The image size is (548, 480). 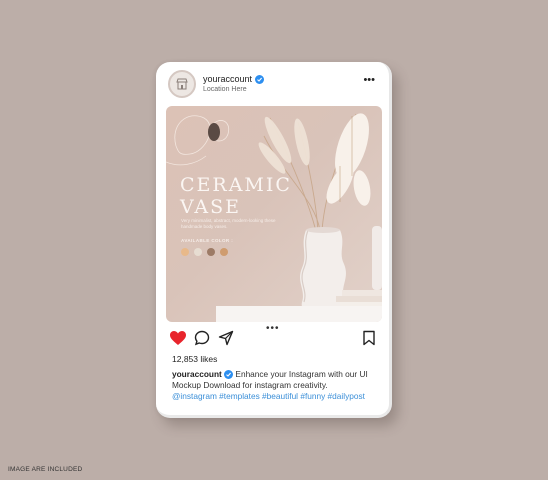 What do you see at coordinates (45, 469) in the screenshot?
I see `footer-note: IMAGE ARE INCLUDED` at bounding box center [45, 469].